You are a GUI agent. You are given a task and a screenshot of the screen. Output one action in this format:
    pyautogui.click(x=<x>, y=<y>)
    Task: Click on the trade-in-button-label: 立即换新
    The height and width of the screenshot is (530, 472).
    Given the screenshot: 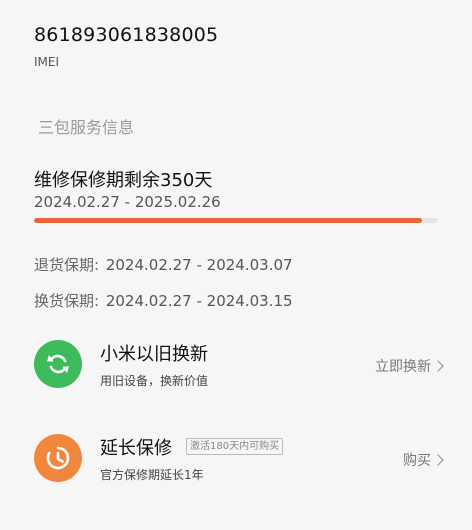 What is the action you would take?
    pyautogui.click(x=403, y=367)
    